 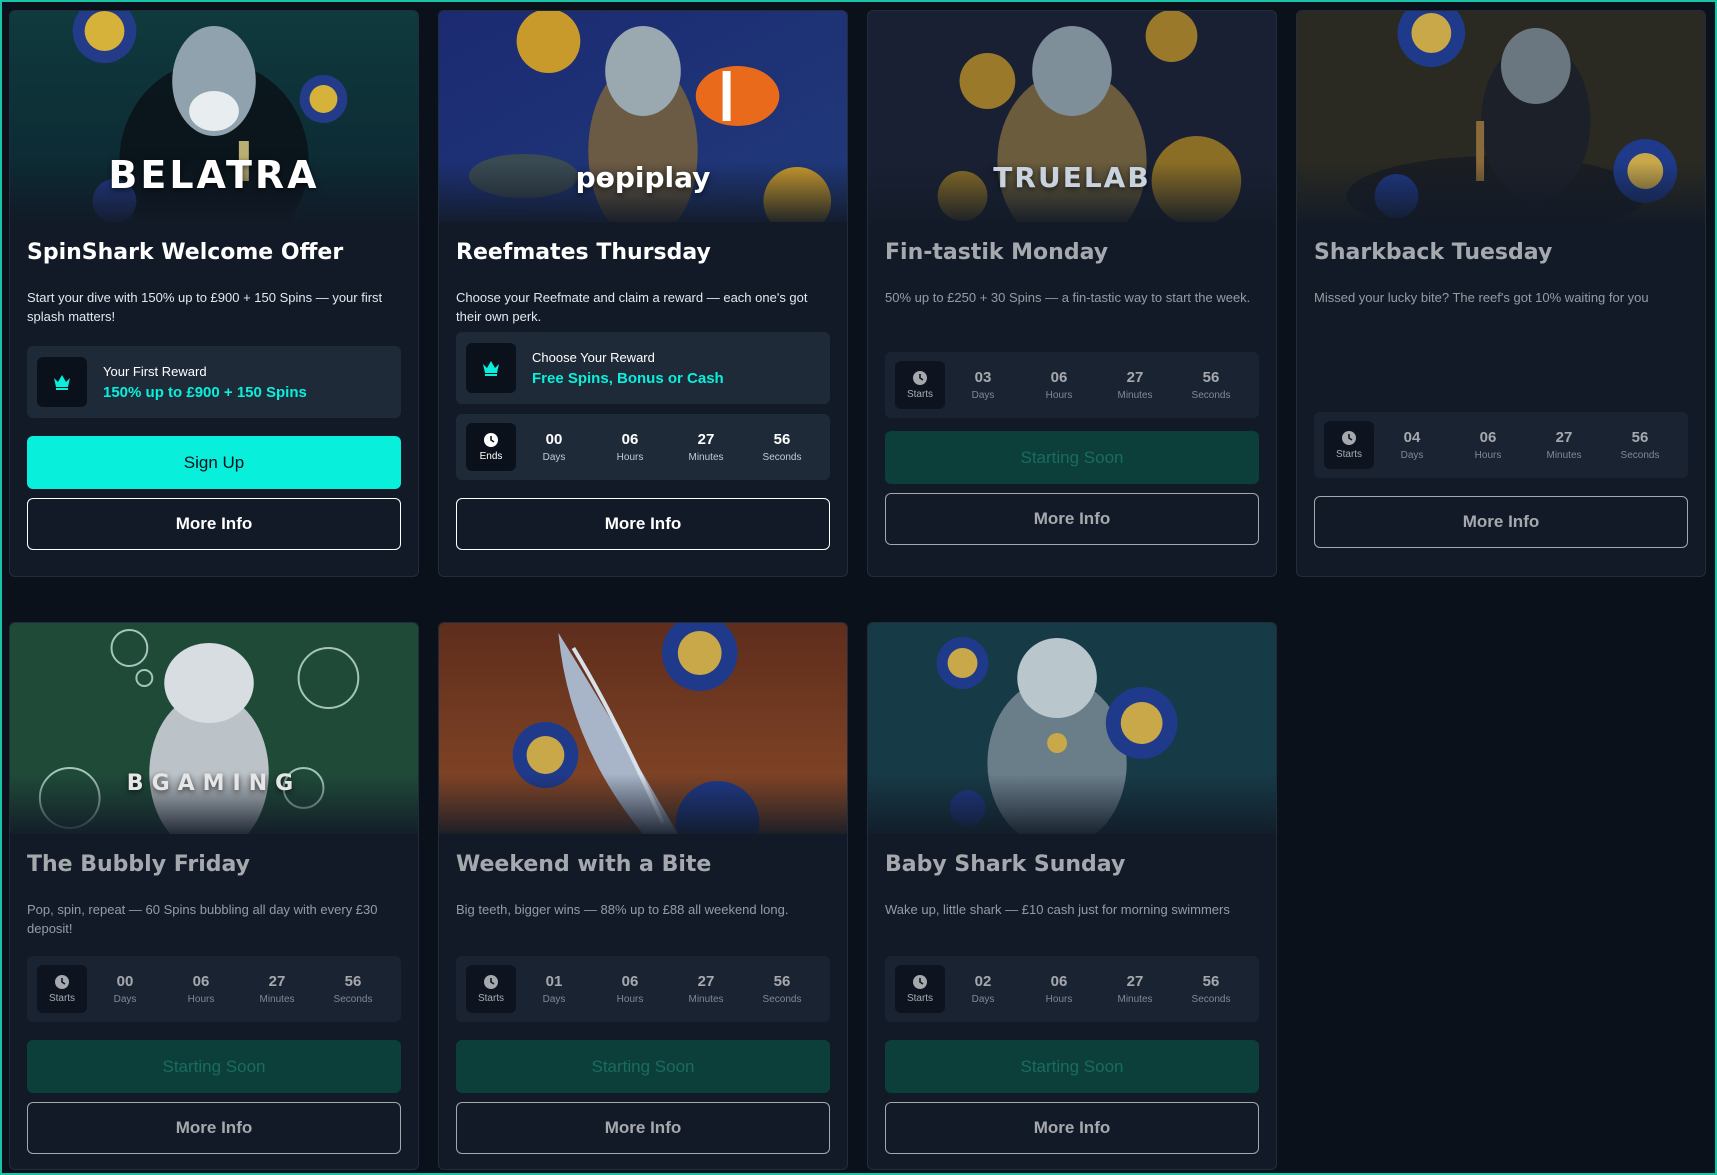 What do you see at coordinates (584, 864) in the screenshot?
I see `promo-title: Weekend with a Bite` at bounding box center [584, 864].